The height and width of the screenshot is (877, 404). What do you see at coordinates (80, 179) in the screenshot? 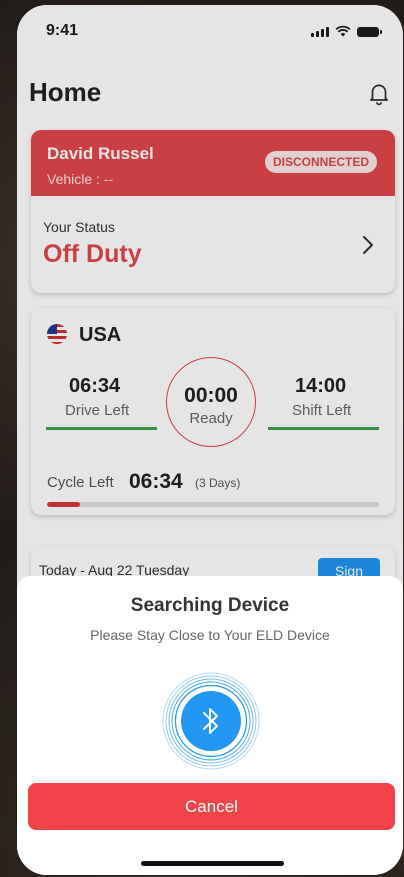
I see `vehicle-label: Vehicle : --` at bounding box center [80, 179].